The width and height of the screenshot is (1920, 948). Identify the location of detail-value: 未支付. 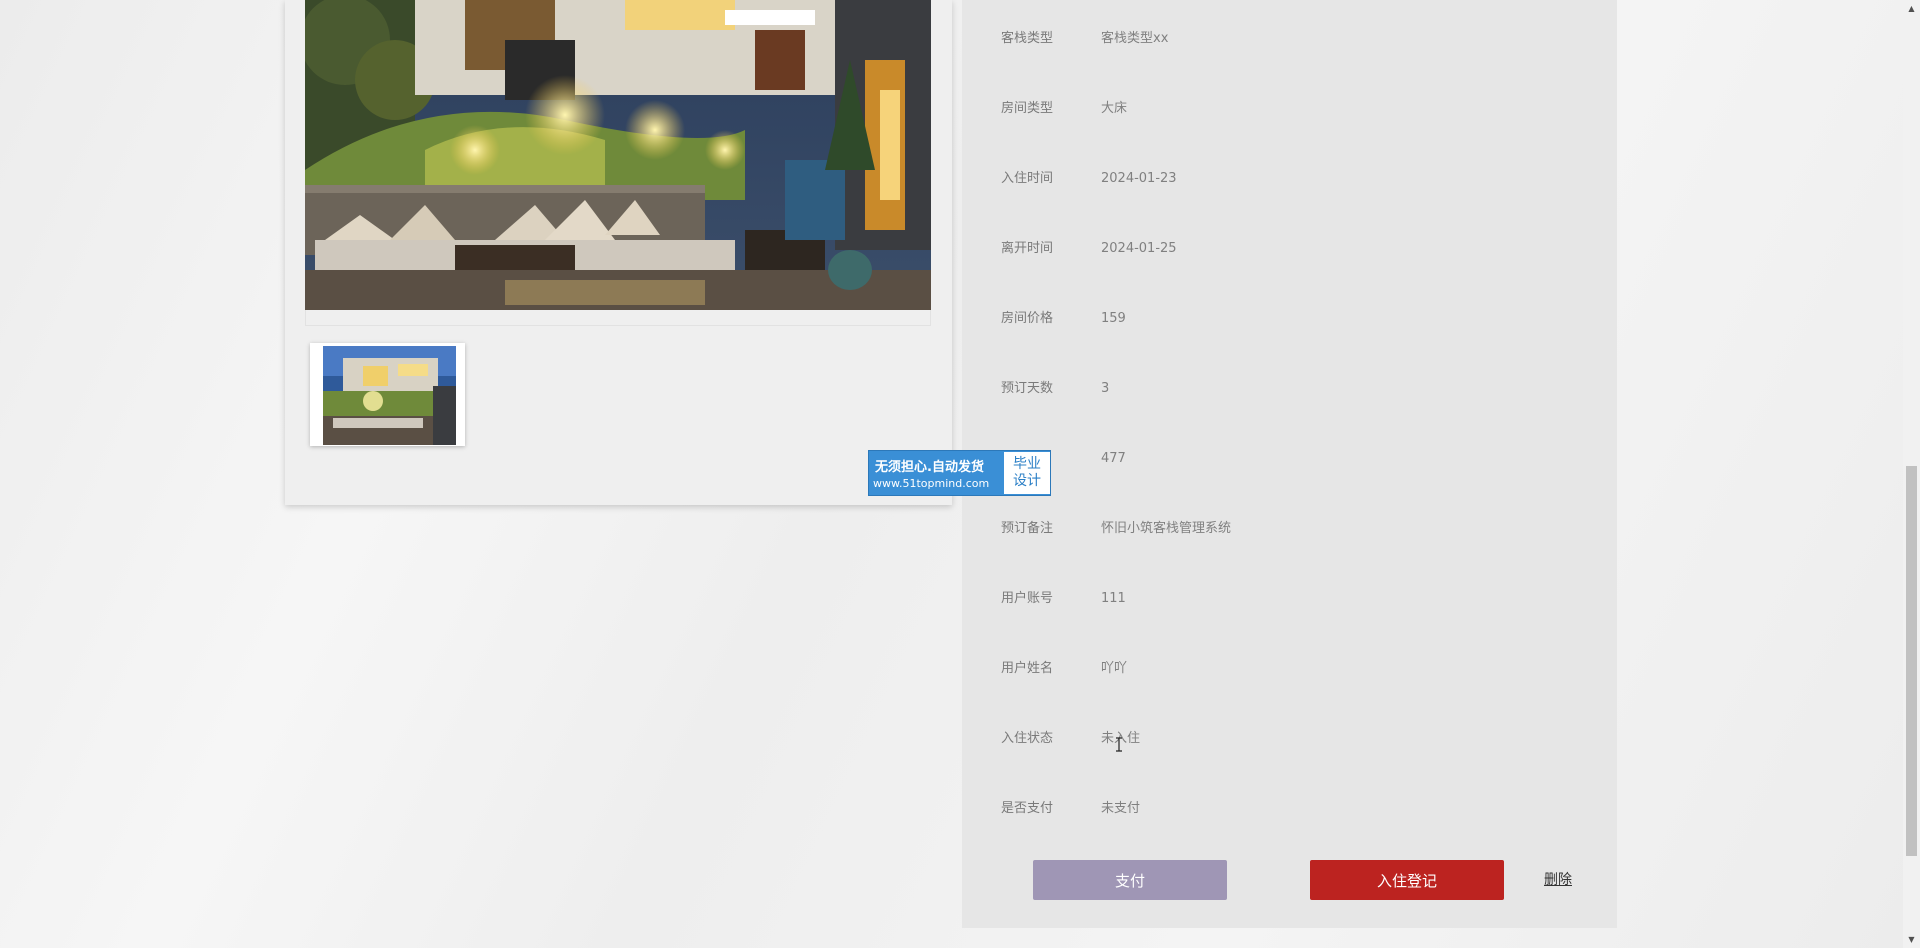
(1121, 808).